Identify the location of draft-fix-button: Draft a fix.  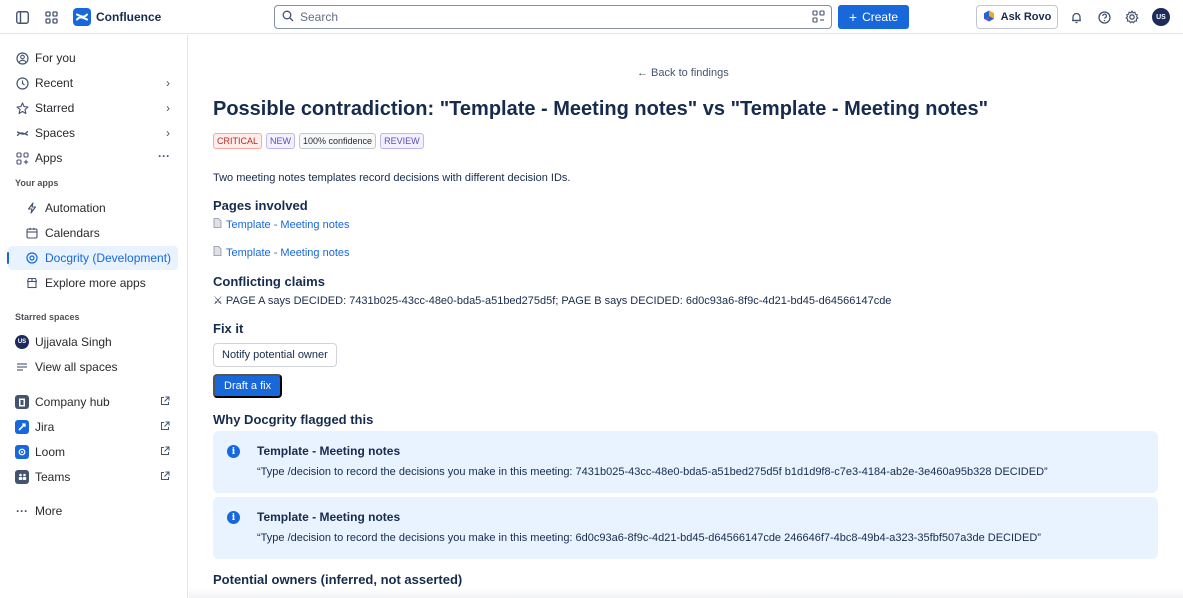
(248, 386).